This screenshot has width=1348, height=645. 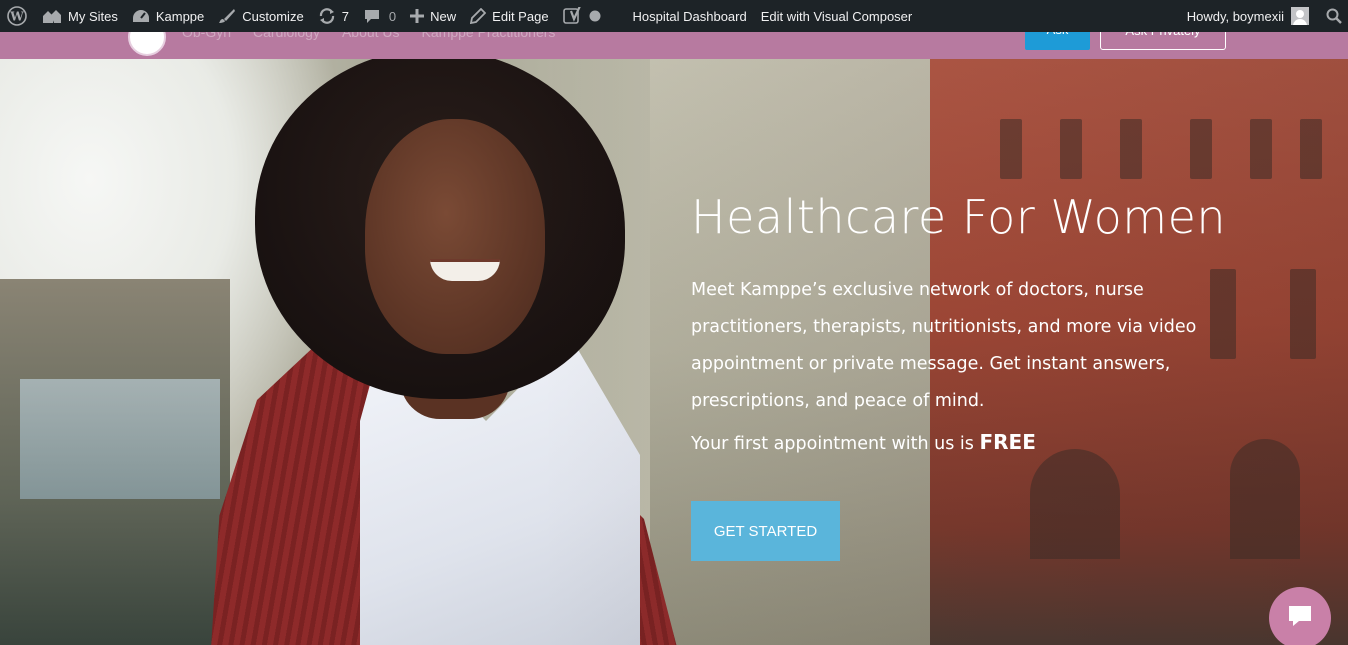 I want to click on search-icon, so click(x=1334, y=16).